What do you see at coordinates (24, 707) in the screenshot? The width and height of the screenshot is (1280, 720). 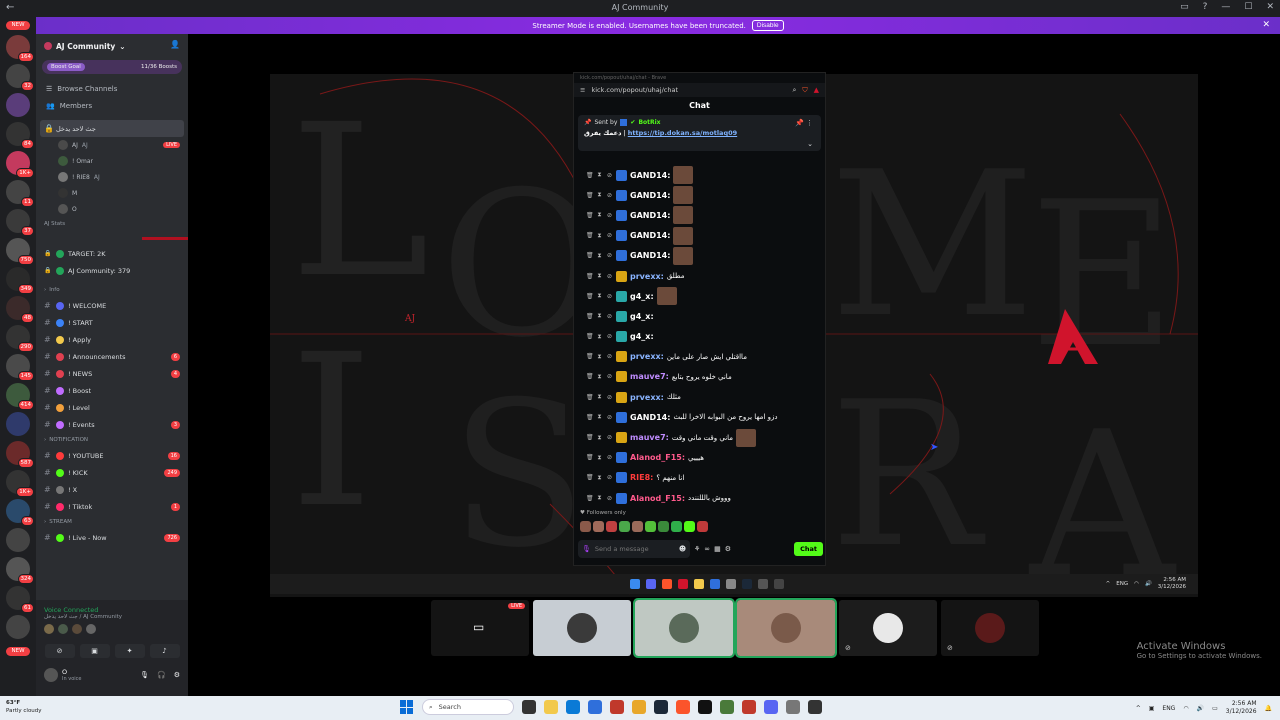 I see `weather-widget: 63°F Partly cloudy` at bounding box center [24, 707].